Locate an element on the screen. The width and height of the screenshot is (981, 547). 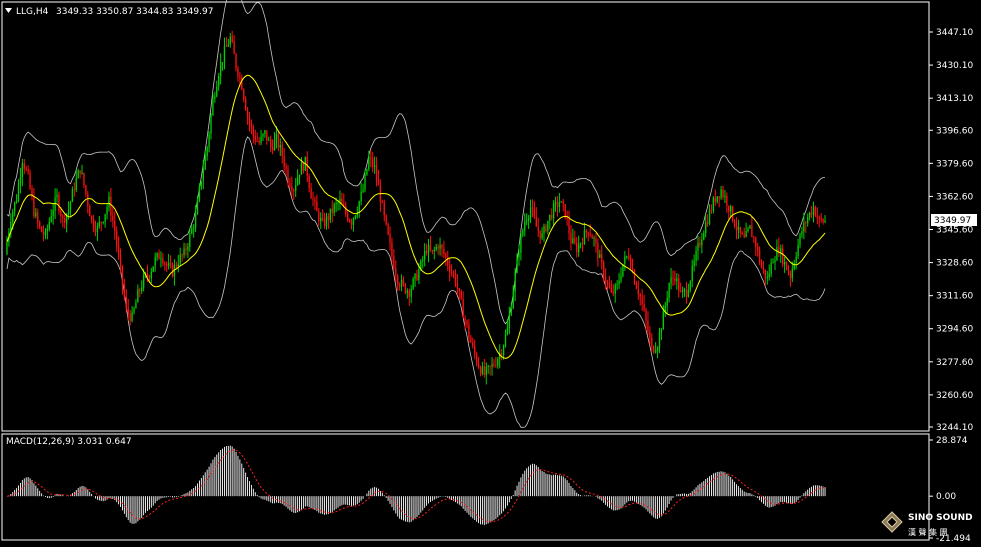
price-tick-label: 3430.10 is located at coordinates (954, 66).